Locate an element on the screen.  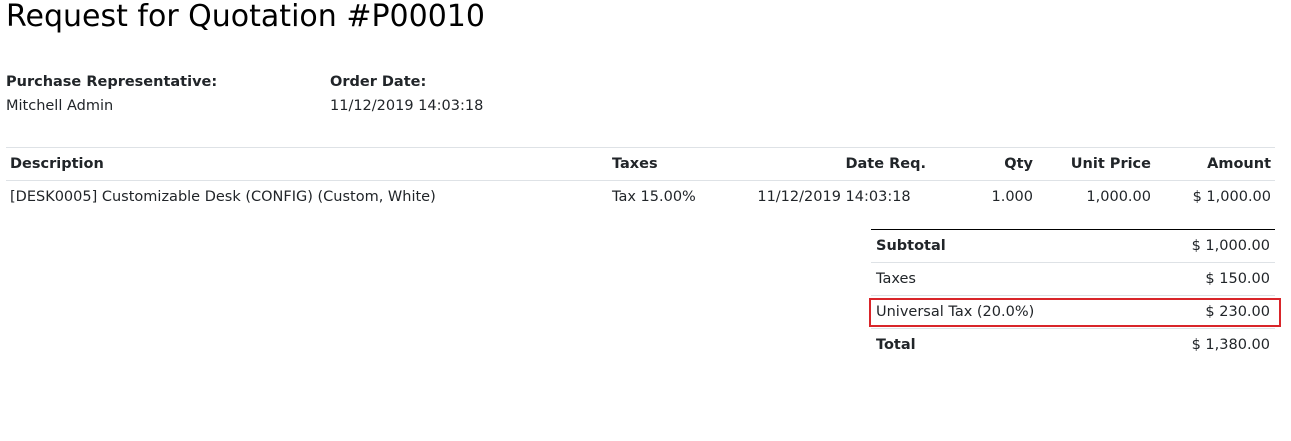
header-unit-price: Unit Price is located at coordinates (1096, 164).